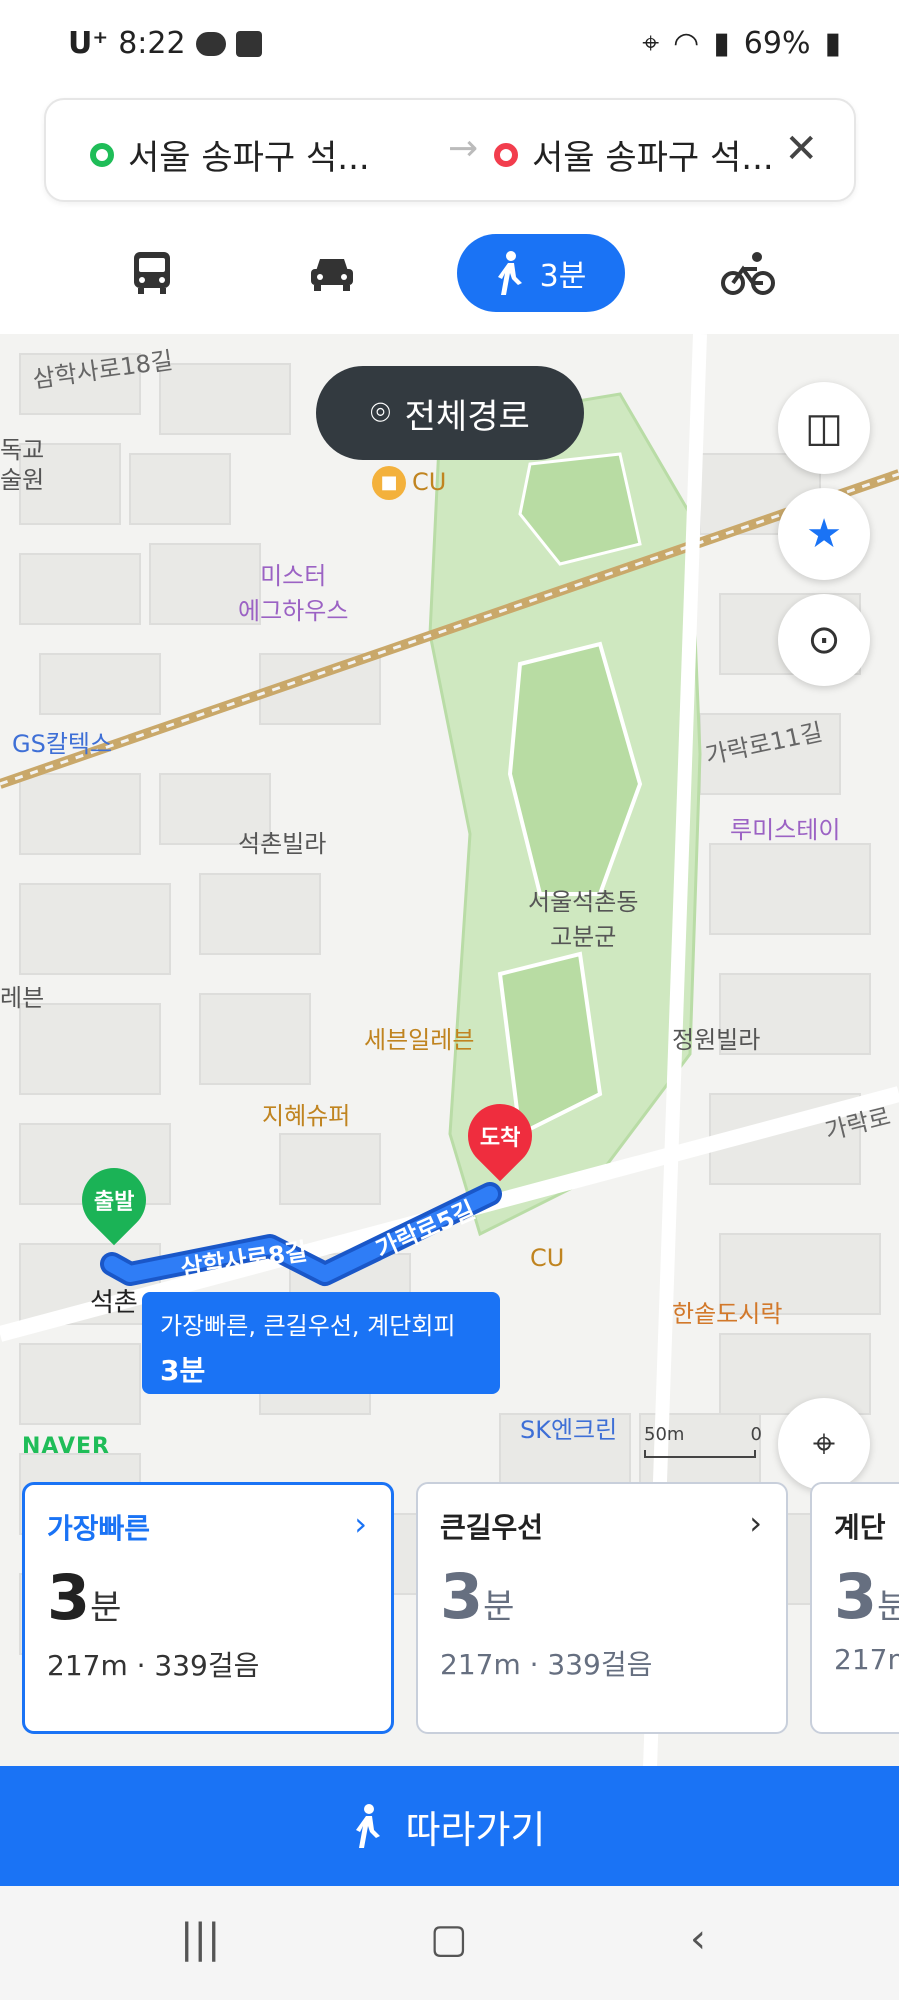 The width and height of the screenshot is (899, 2000). Describe the element at coordinates (686, 43) in the screenshot. I see `wifi-icon: ◠` at that location.